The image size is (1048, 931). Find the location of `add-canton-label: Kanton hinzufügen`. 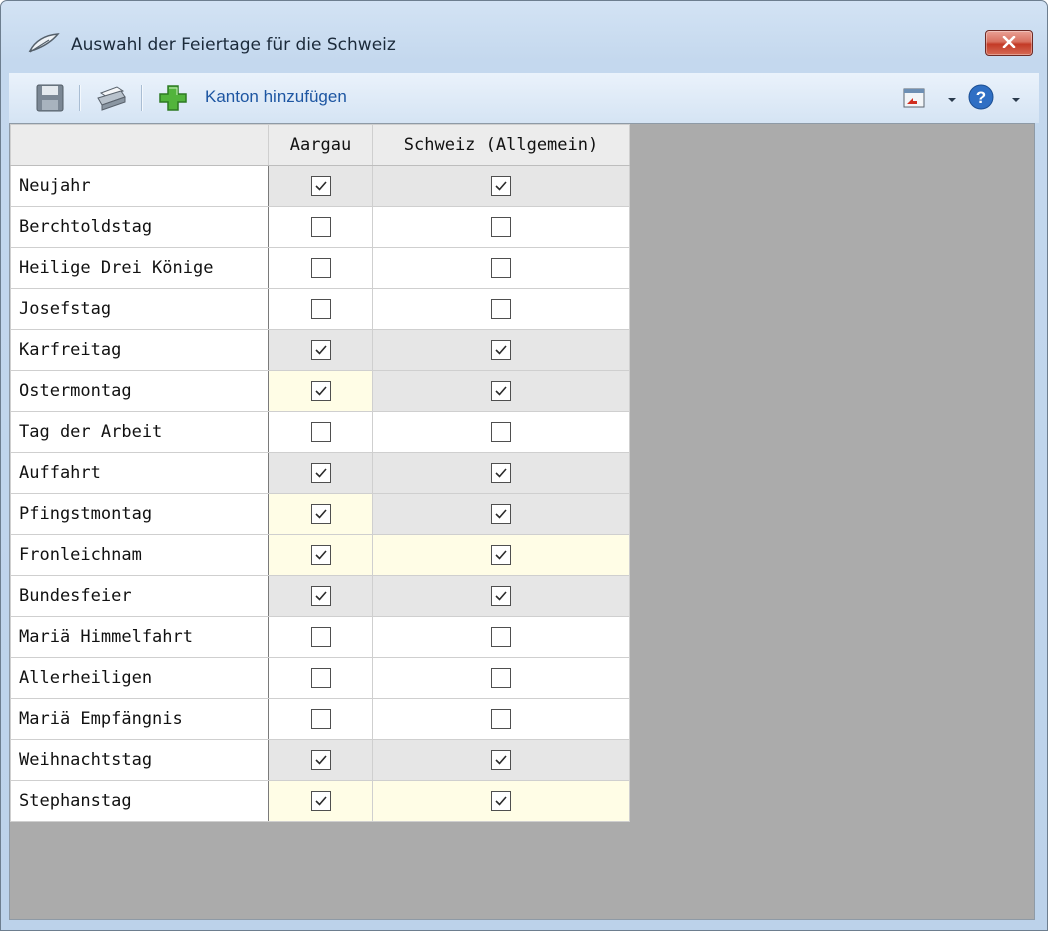

add-canton-label: Kanton hinzufügen is located at coordinates (276, 97).